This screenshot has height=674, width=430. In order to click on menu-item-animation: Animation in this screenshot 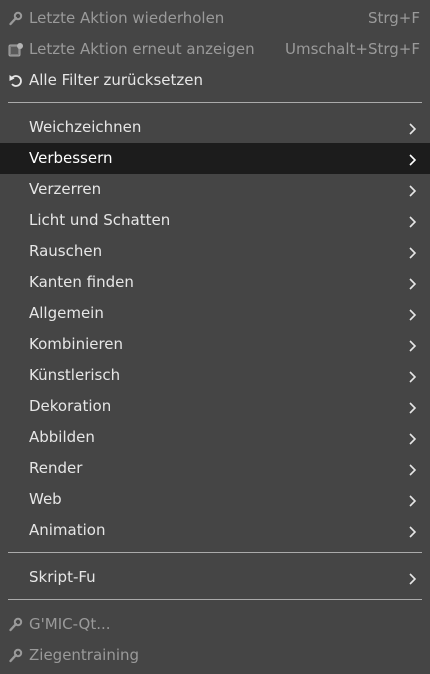, I will do `click(215, 530)`.